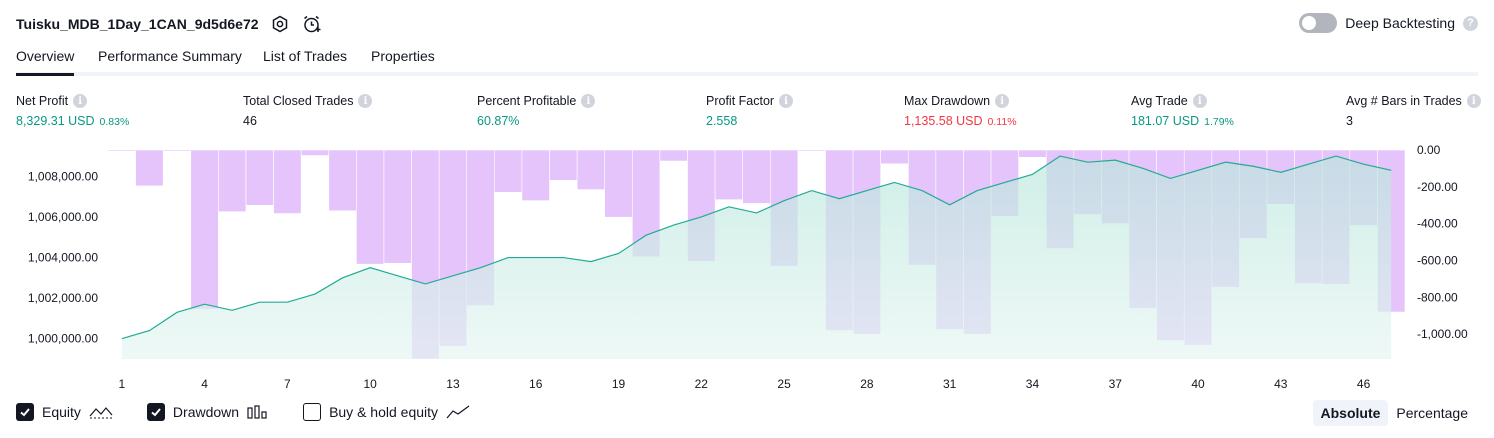  I want to click on metric-label: Percent Profitable, so click(527, 101).